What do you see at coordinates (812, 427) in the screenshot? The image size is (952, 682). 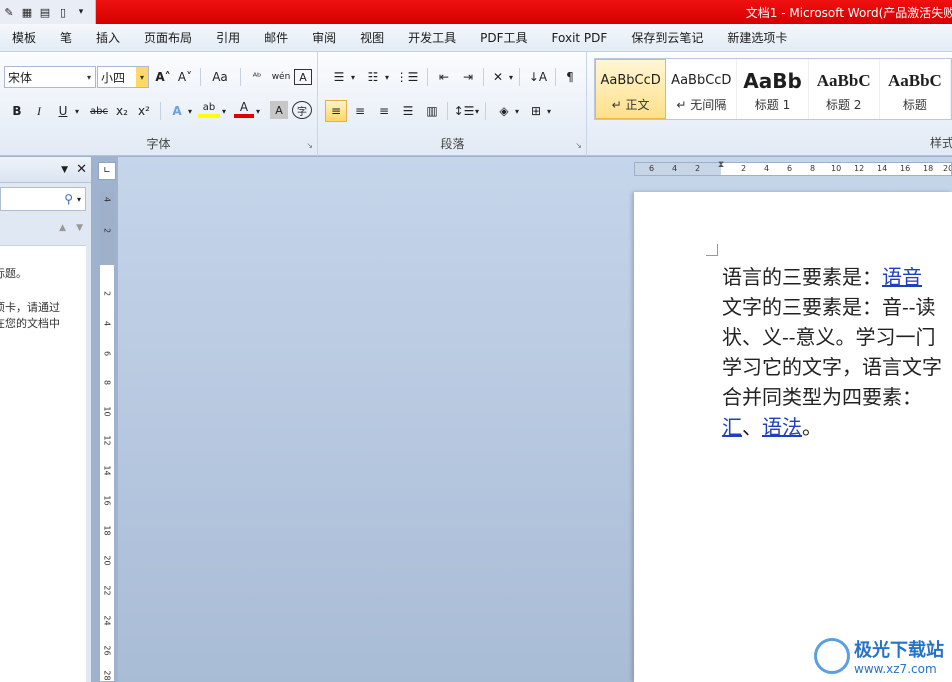 I see `text-run: 。` at bounding box center [812, 427].